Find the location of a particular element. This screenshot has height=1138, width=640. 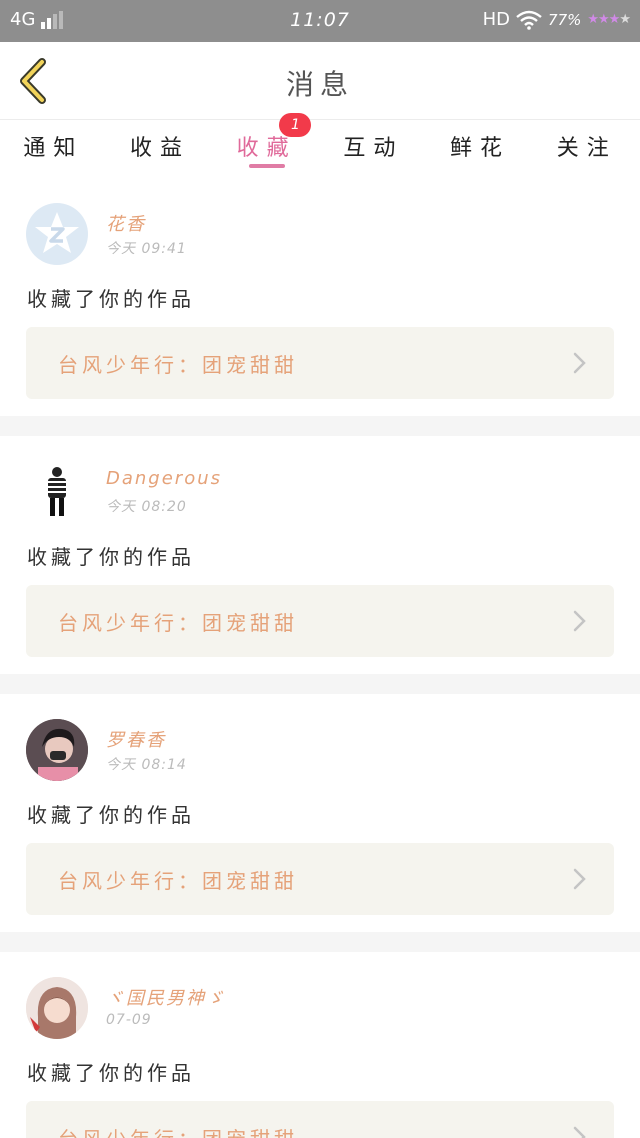

header: 消息 is located at coordinates (320, 81).